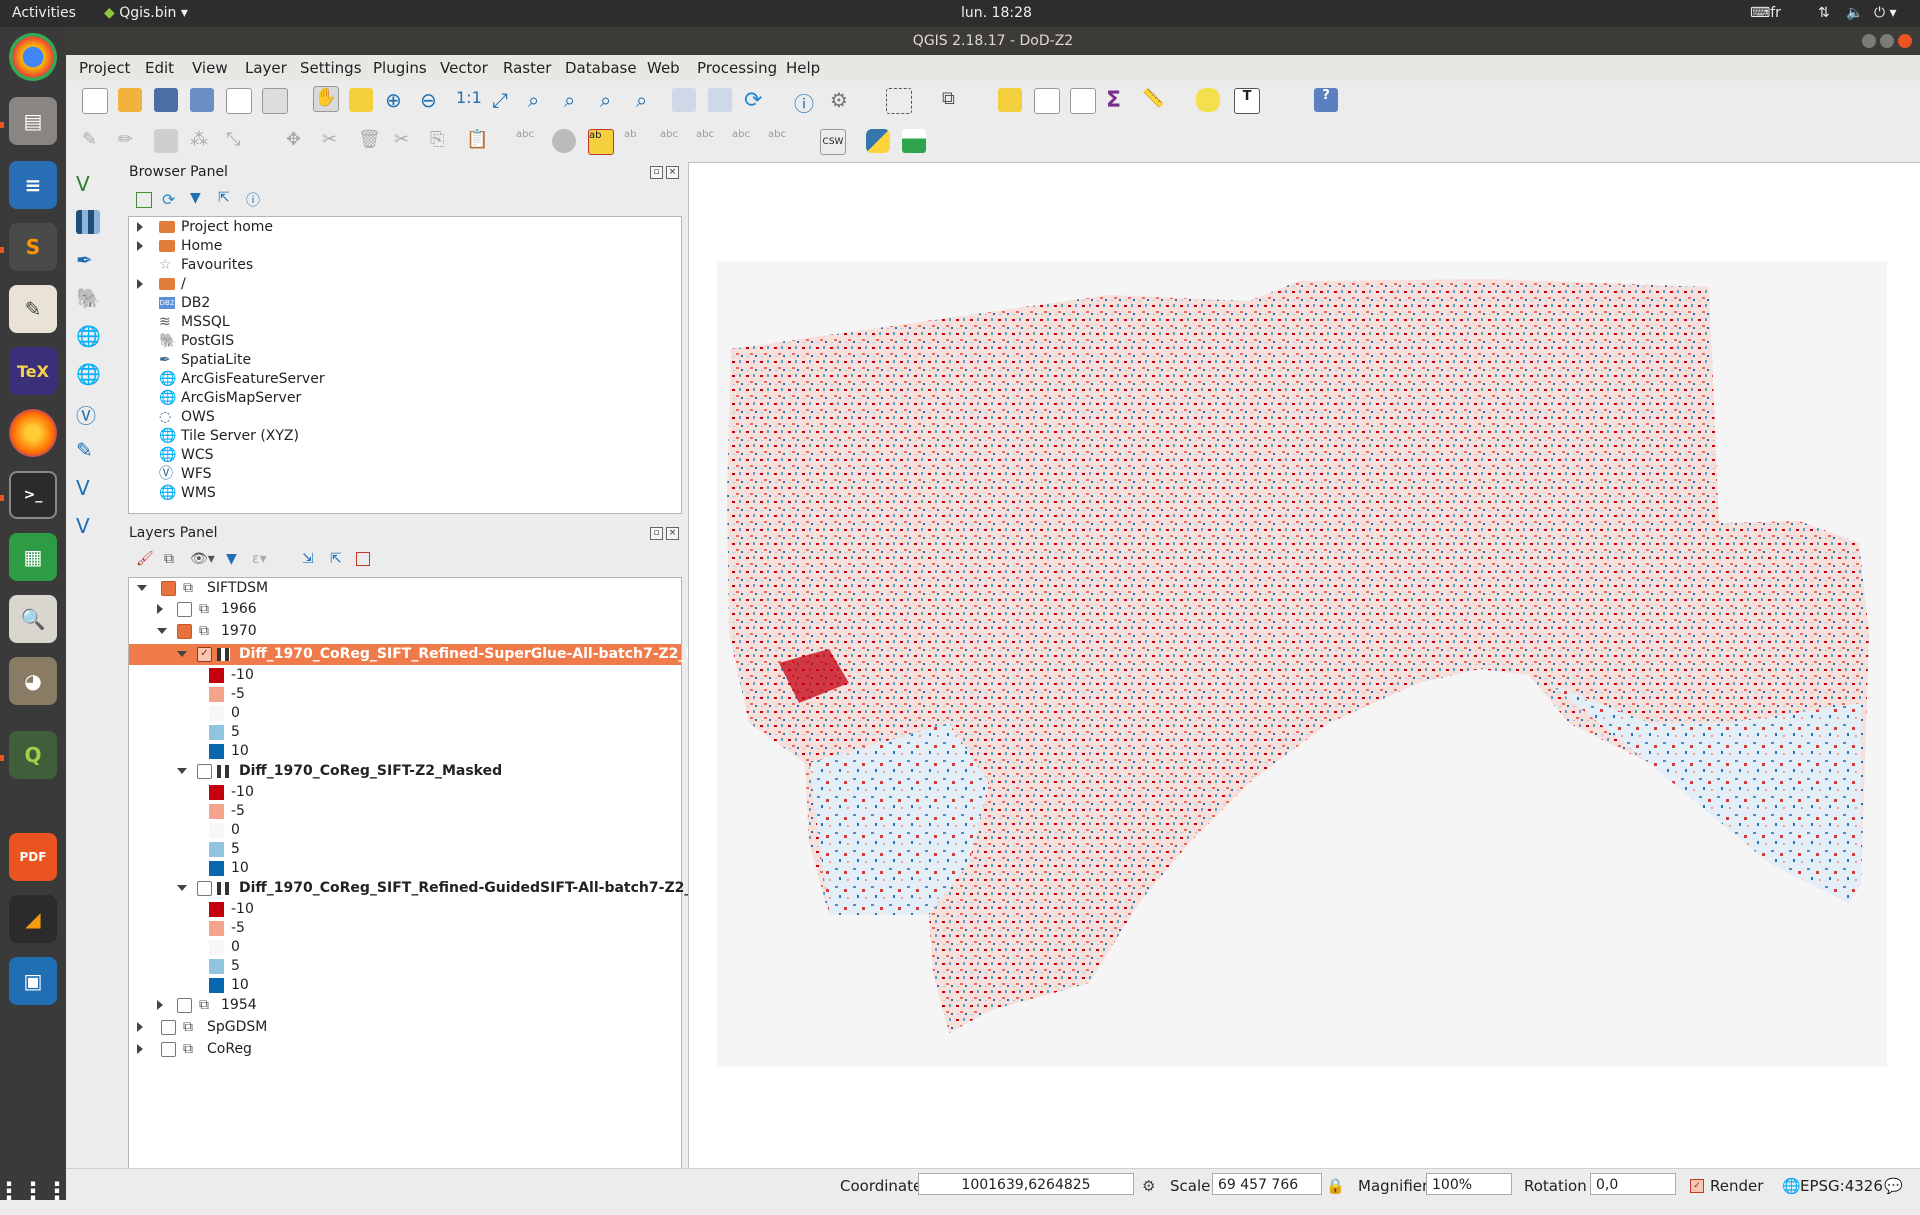  Describe the element at coordinates (432, 100) in the screenshot. I see `zoom-out-icon: ⊖` at that location.